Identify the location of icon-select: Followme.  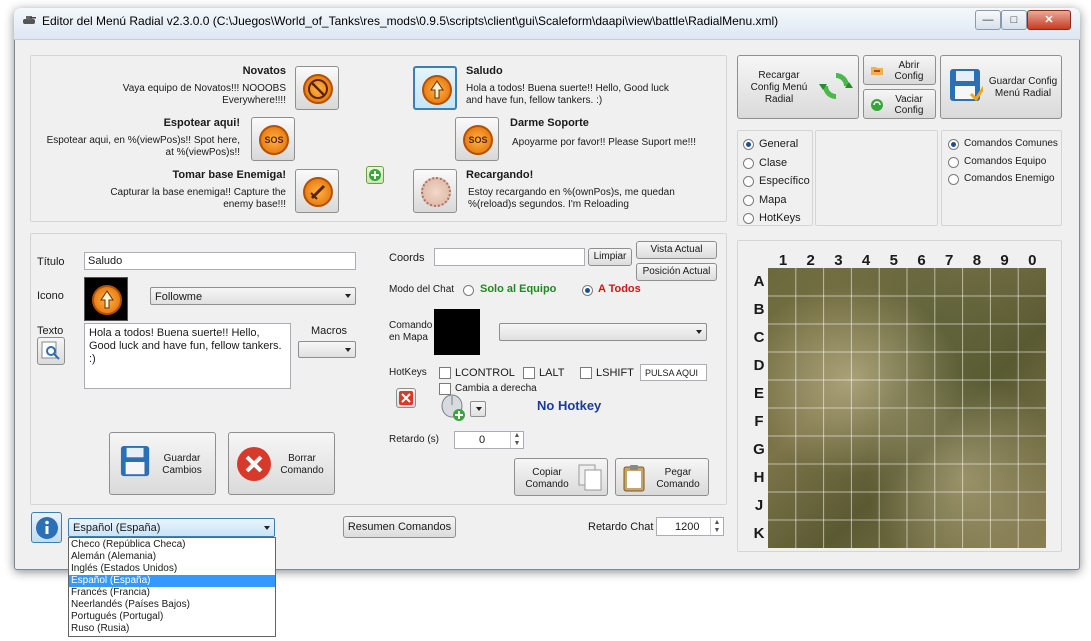
(253, 296).